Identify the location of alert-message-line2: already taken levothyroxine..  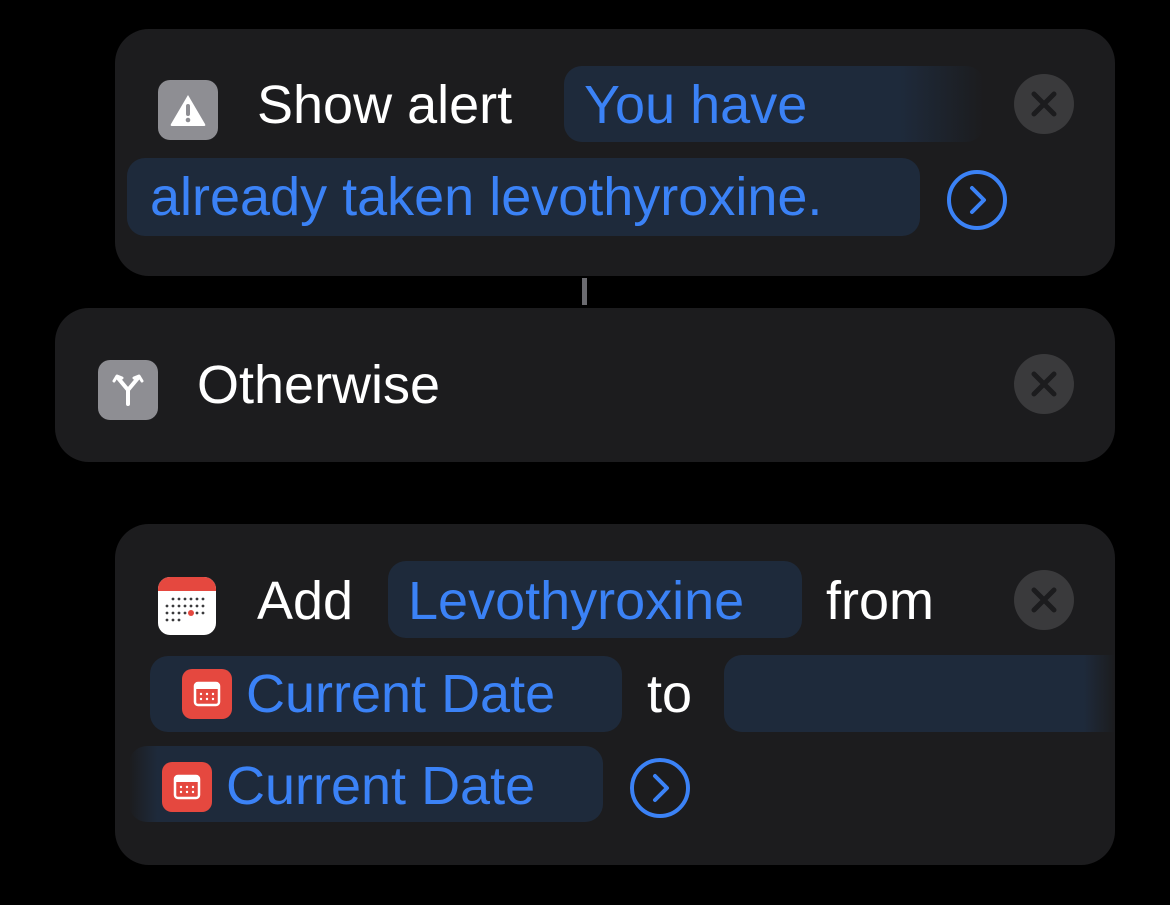
(486, 197).